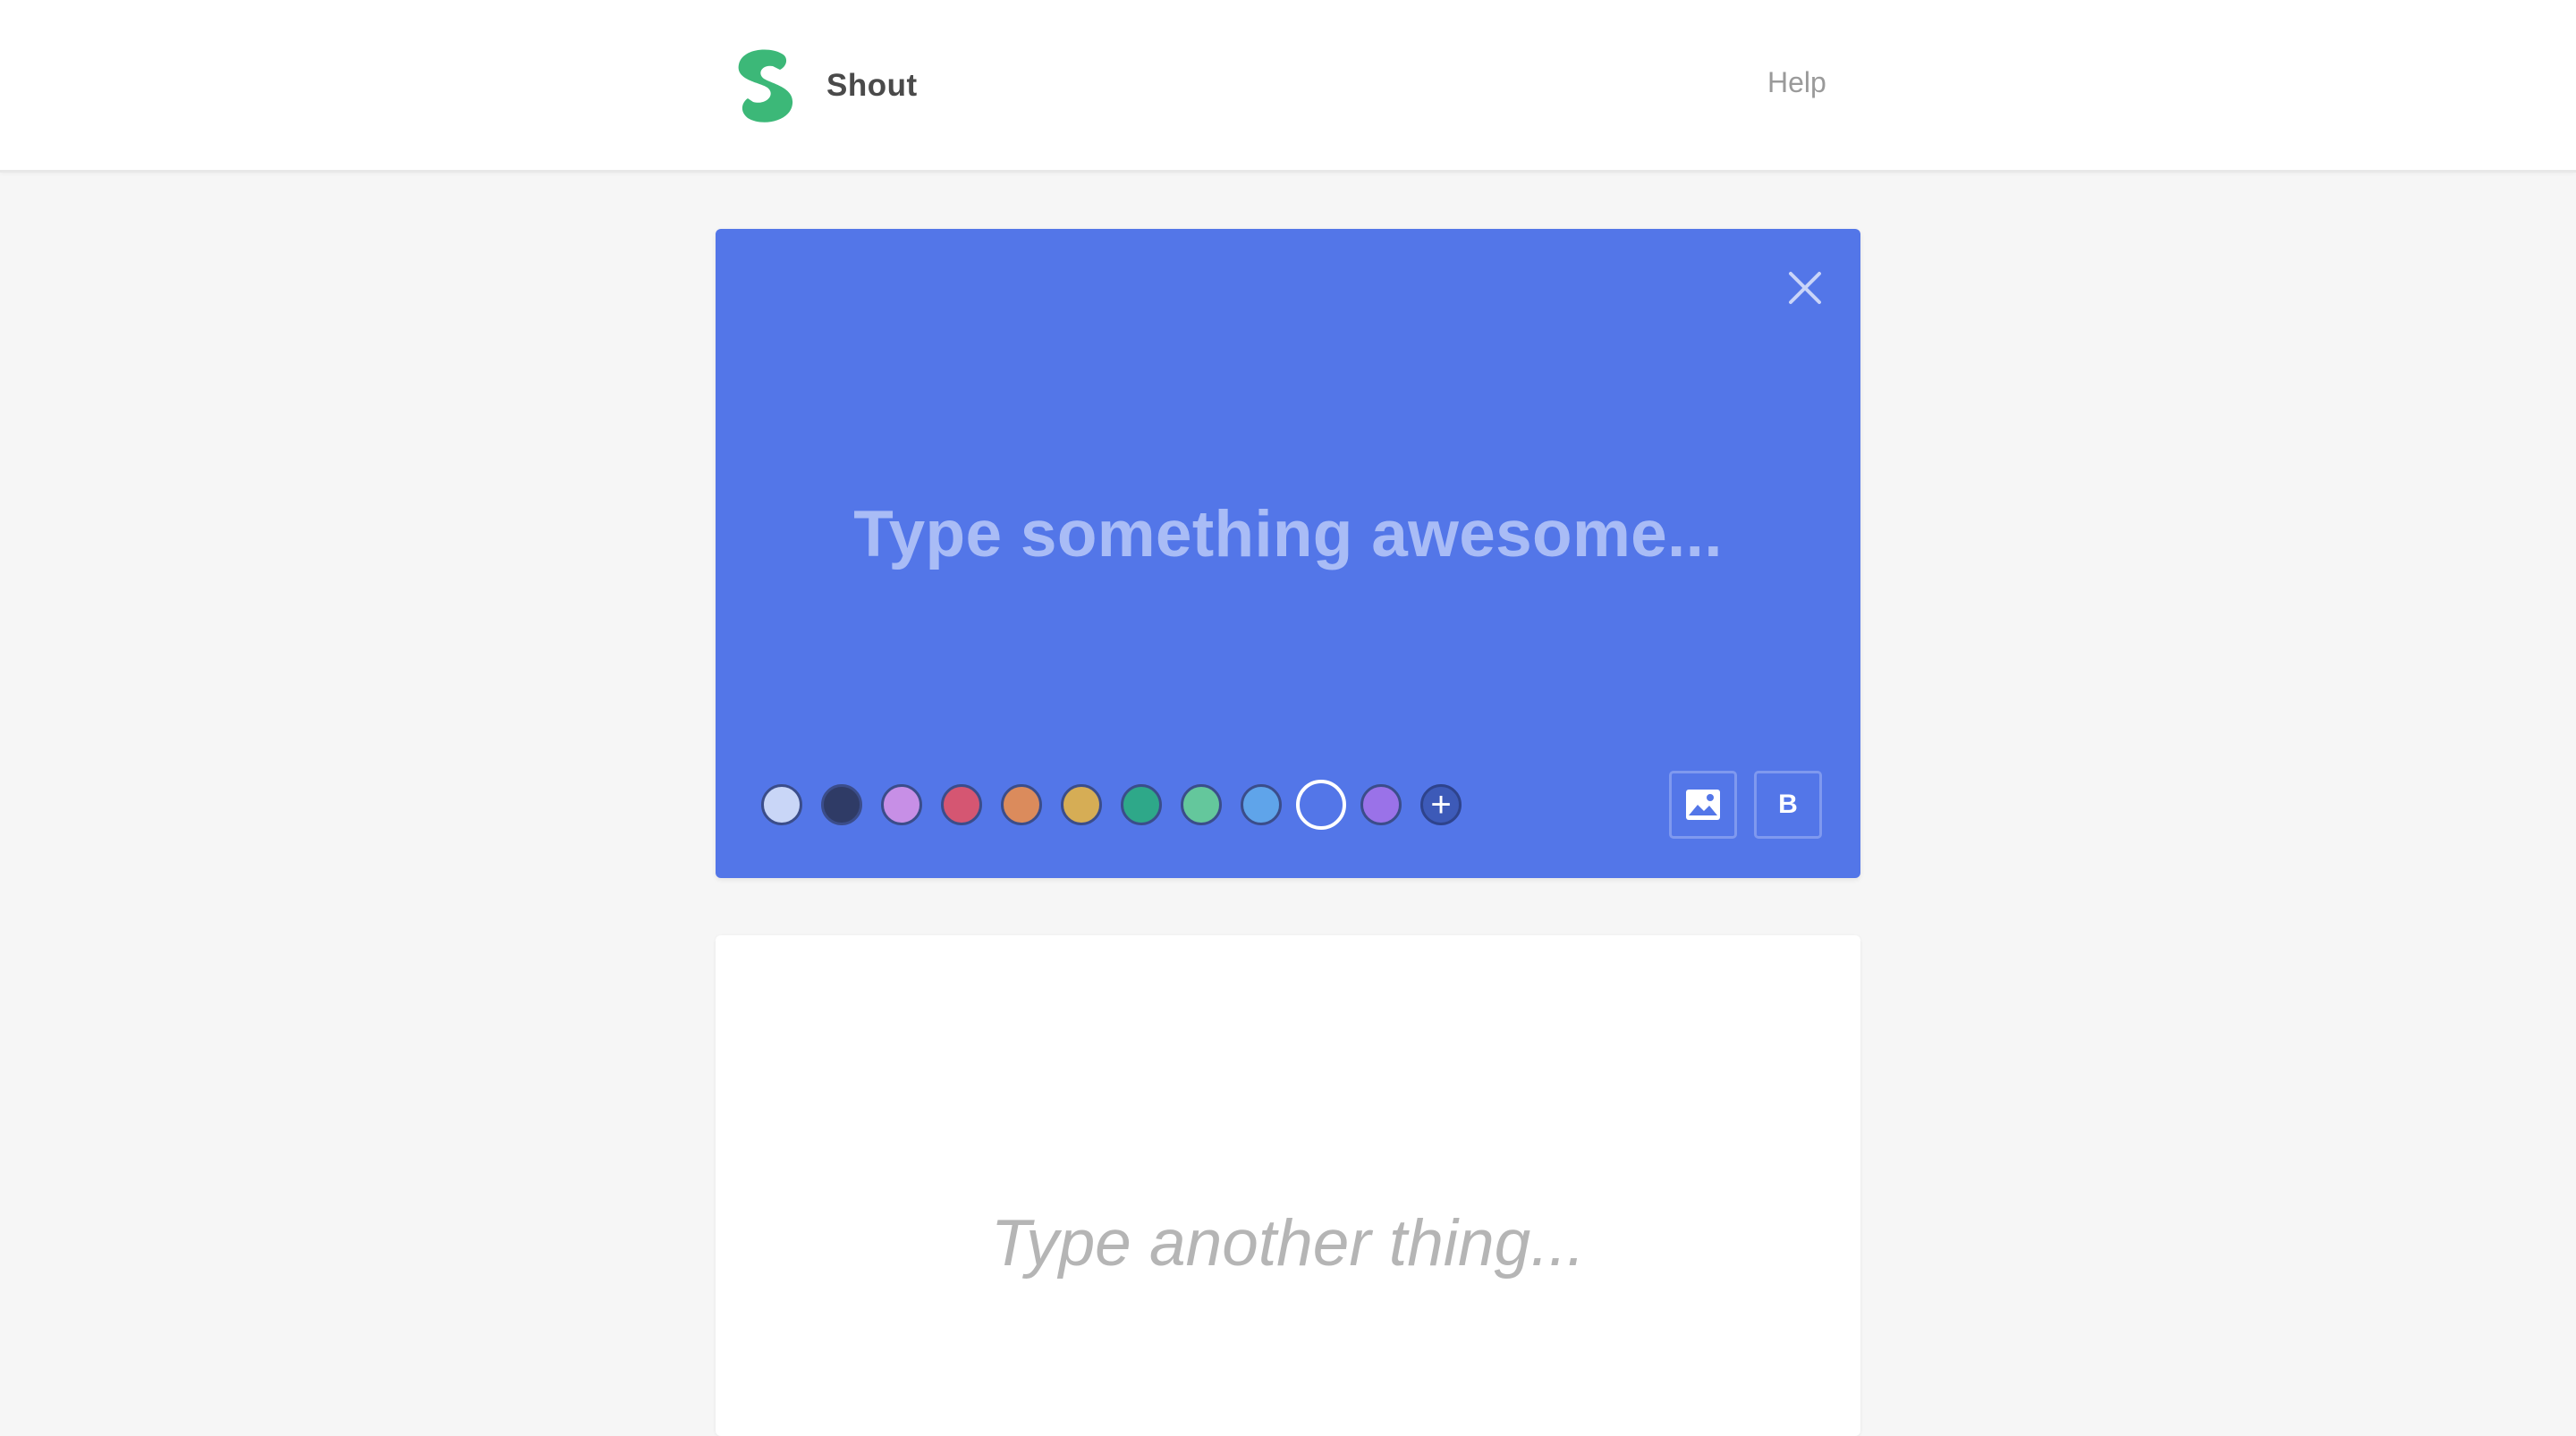 This screenshot has height=1436, width=2576. I want to click on add-color-button: +, so click(1441, 804).